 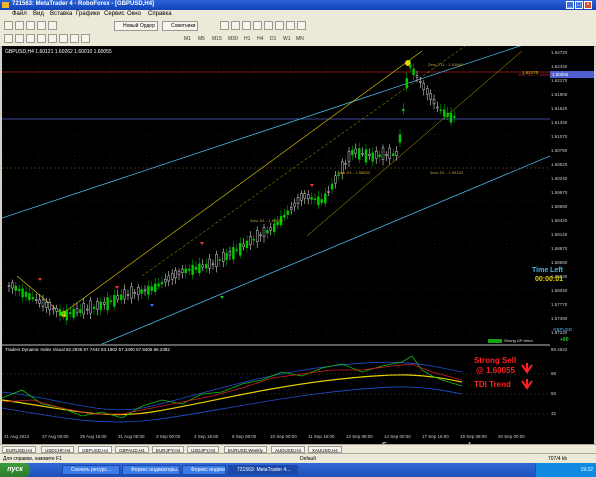 I want to click on menu-view: Вид, so click(x=38, y=14).